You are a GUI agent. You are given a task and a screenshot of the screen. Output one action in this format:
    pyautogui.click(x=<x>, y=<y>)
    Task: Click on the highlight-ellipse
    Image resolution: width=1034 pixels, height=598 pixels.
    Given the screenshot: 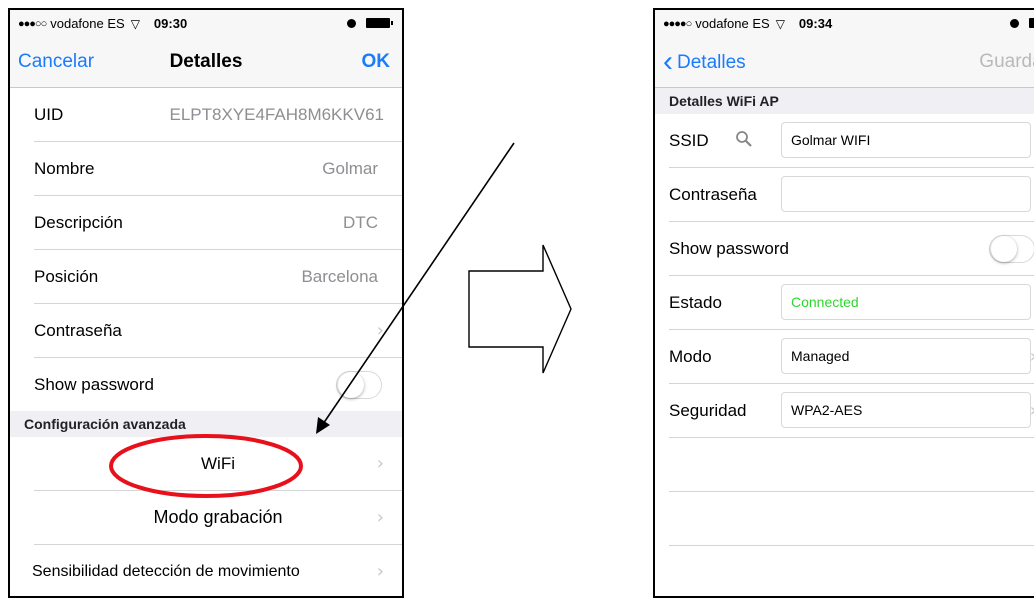 What is the action you would take?
    pyautogui.click(x=206, y=466)
    